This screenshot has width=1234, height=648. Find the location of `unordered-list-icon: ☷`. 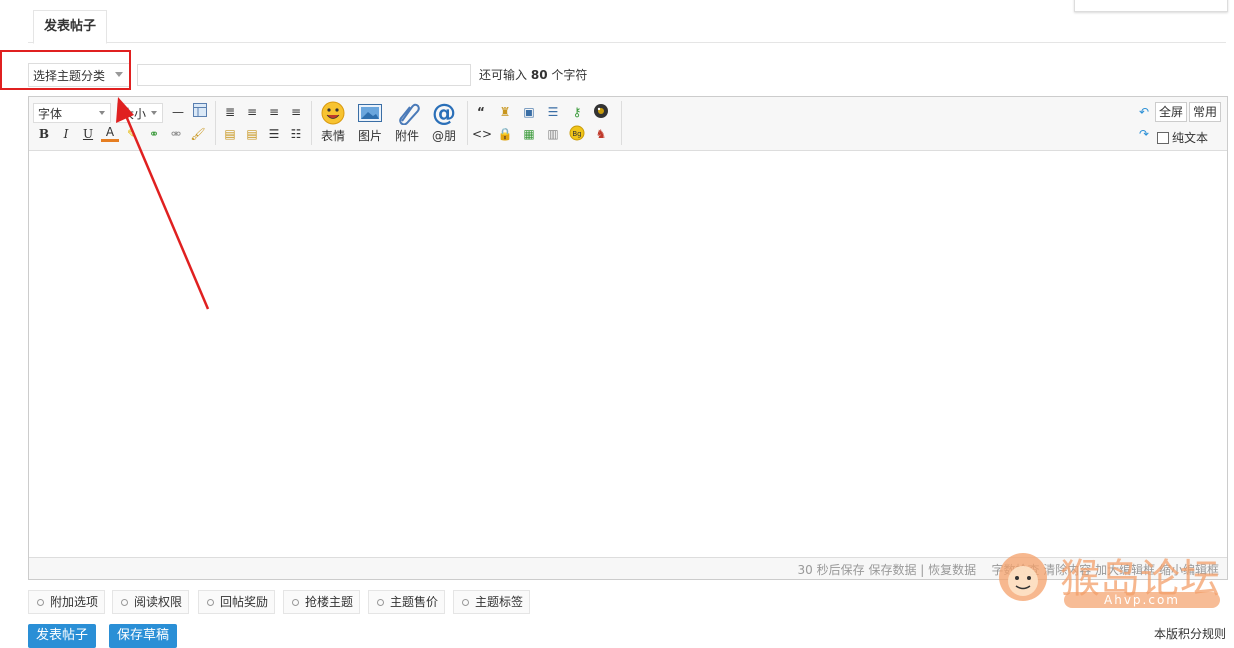

unordered-list-icon: ☷ is located at coordinates (296, 134).